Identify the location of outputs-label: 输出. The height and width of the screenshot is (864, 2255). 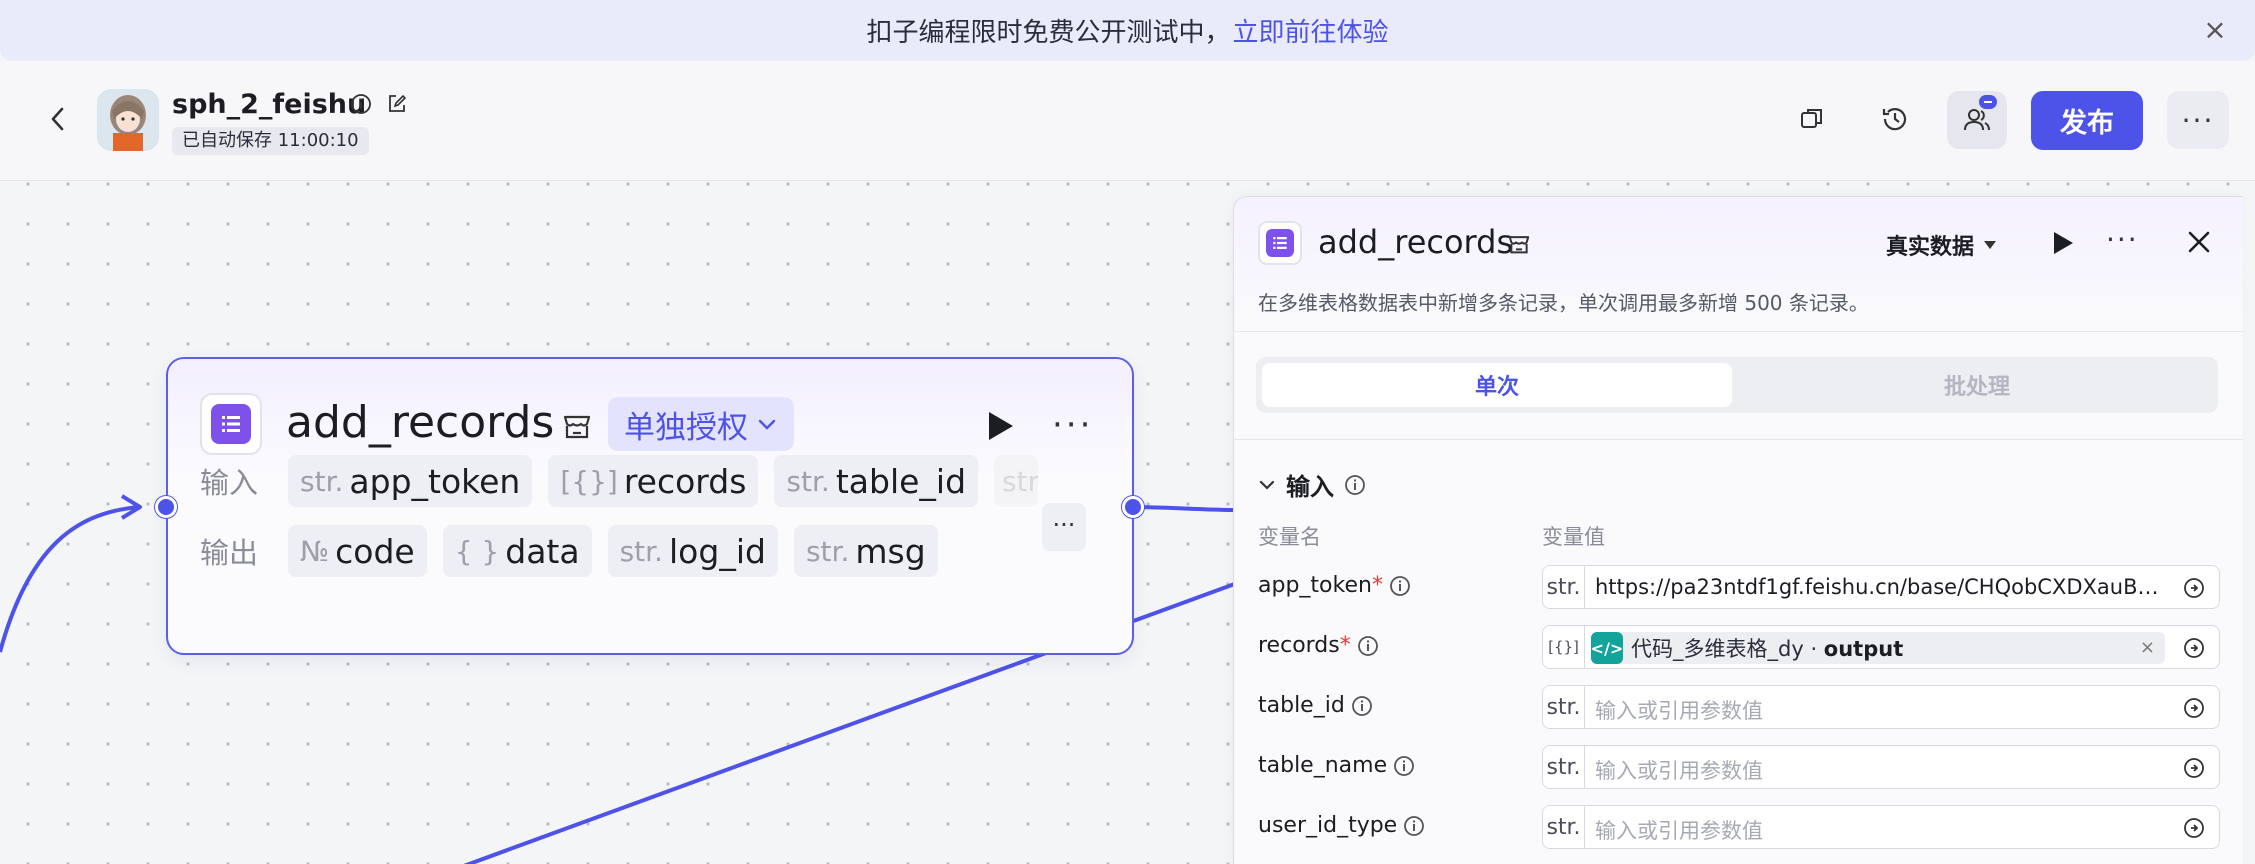
(229, 553).